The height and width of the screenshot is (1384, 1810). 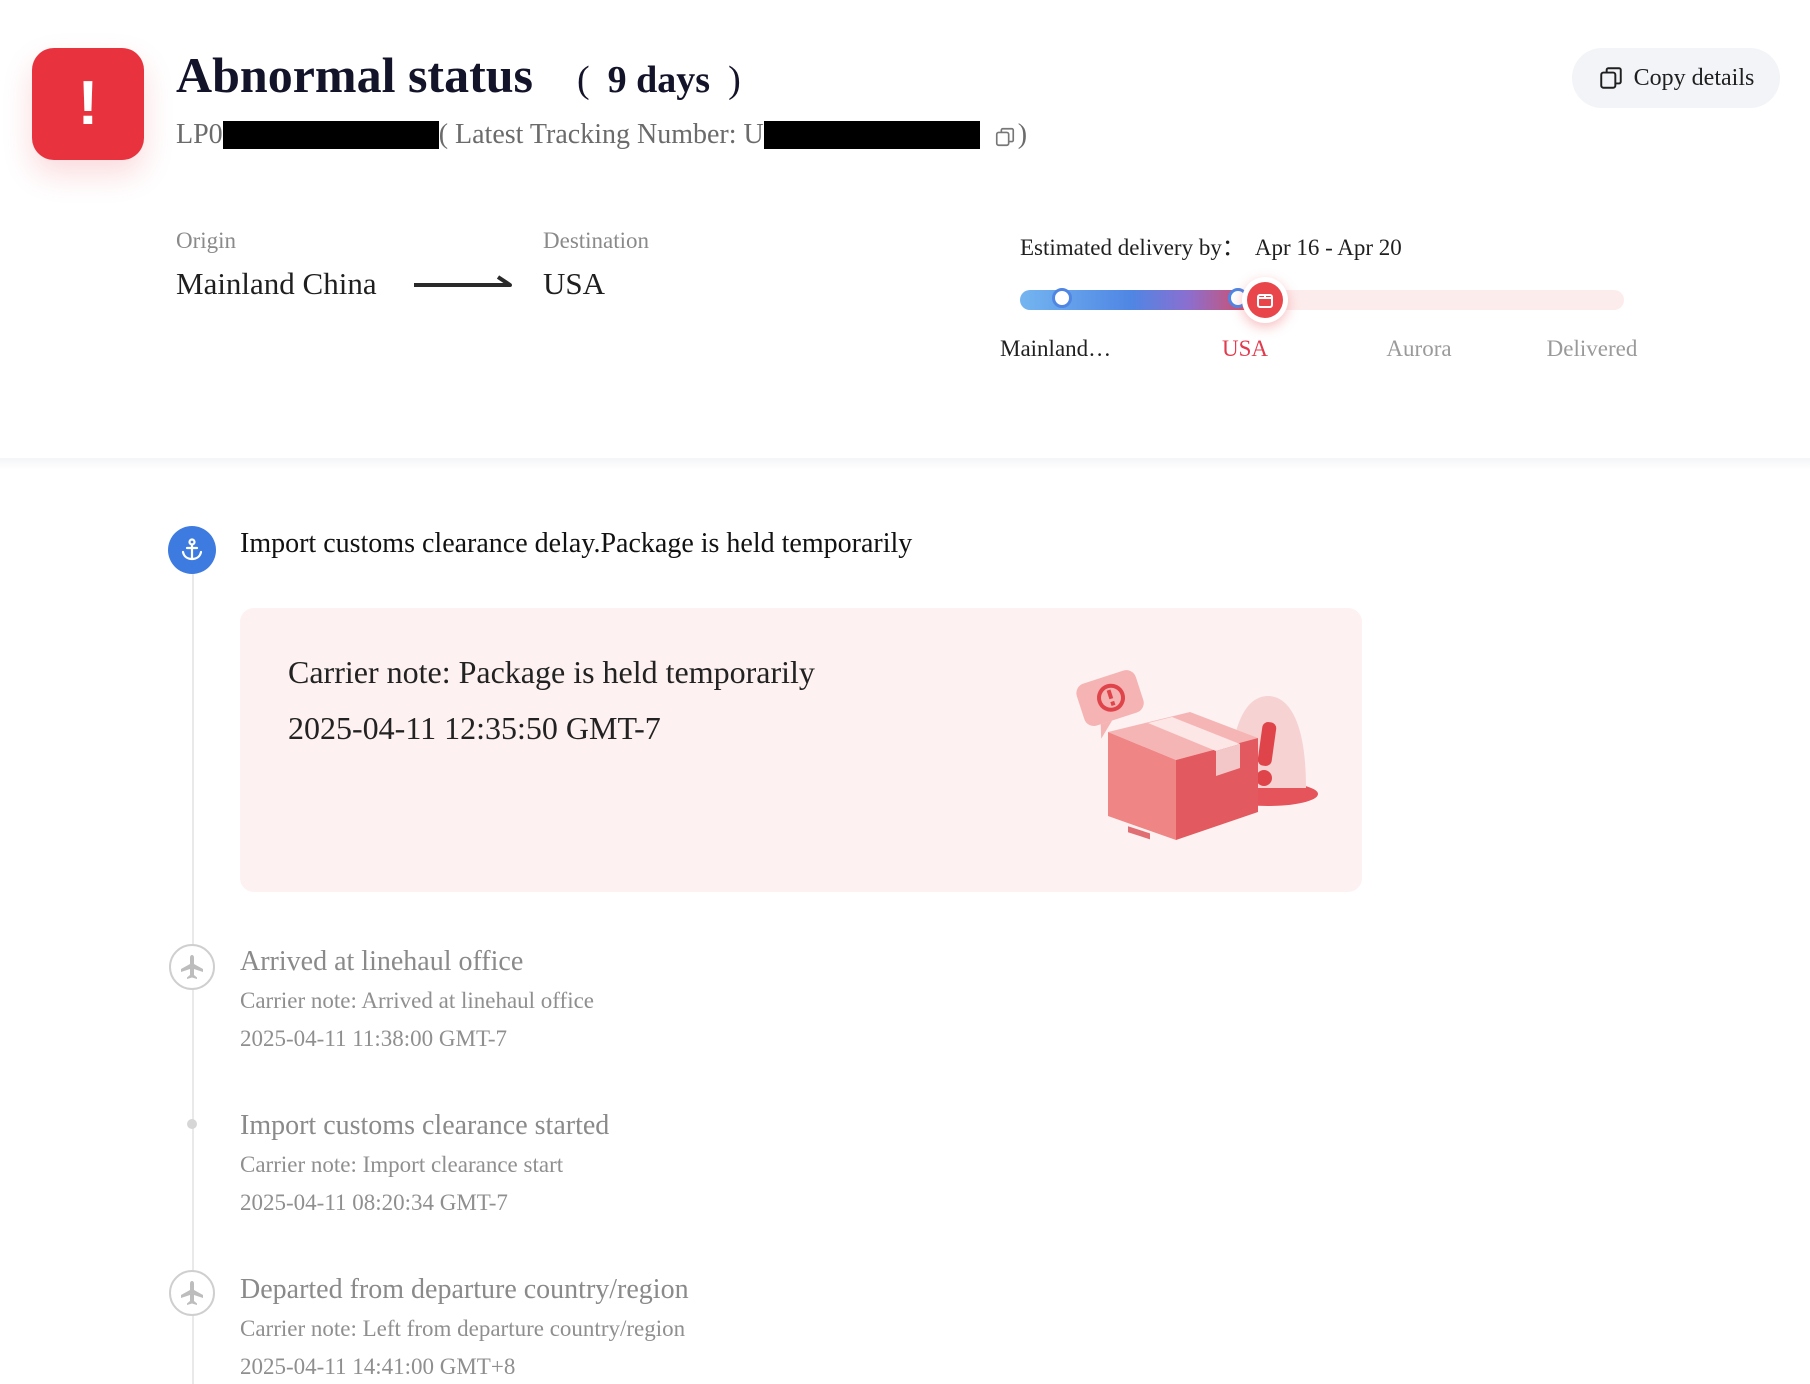 What do you see at coordinates (474, 728) in the screenshot?
I see `card-timestamp: 2025-04-11 12:35:50 GMT-7` at bounding box center [474, 728].